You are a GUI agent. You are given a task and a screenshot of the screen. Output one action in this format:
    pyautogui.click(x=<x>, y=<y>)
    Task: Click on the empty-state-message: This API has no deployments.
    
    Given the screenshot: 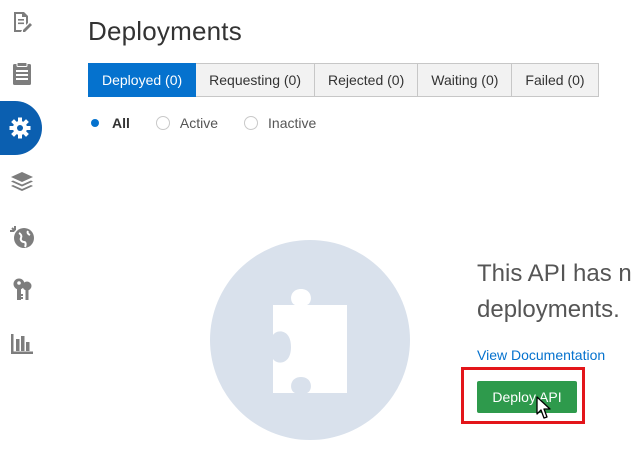 What is the action you would take?
    pyautogui.click(x=554, y=292)
    